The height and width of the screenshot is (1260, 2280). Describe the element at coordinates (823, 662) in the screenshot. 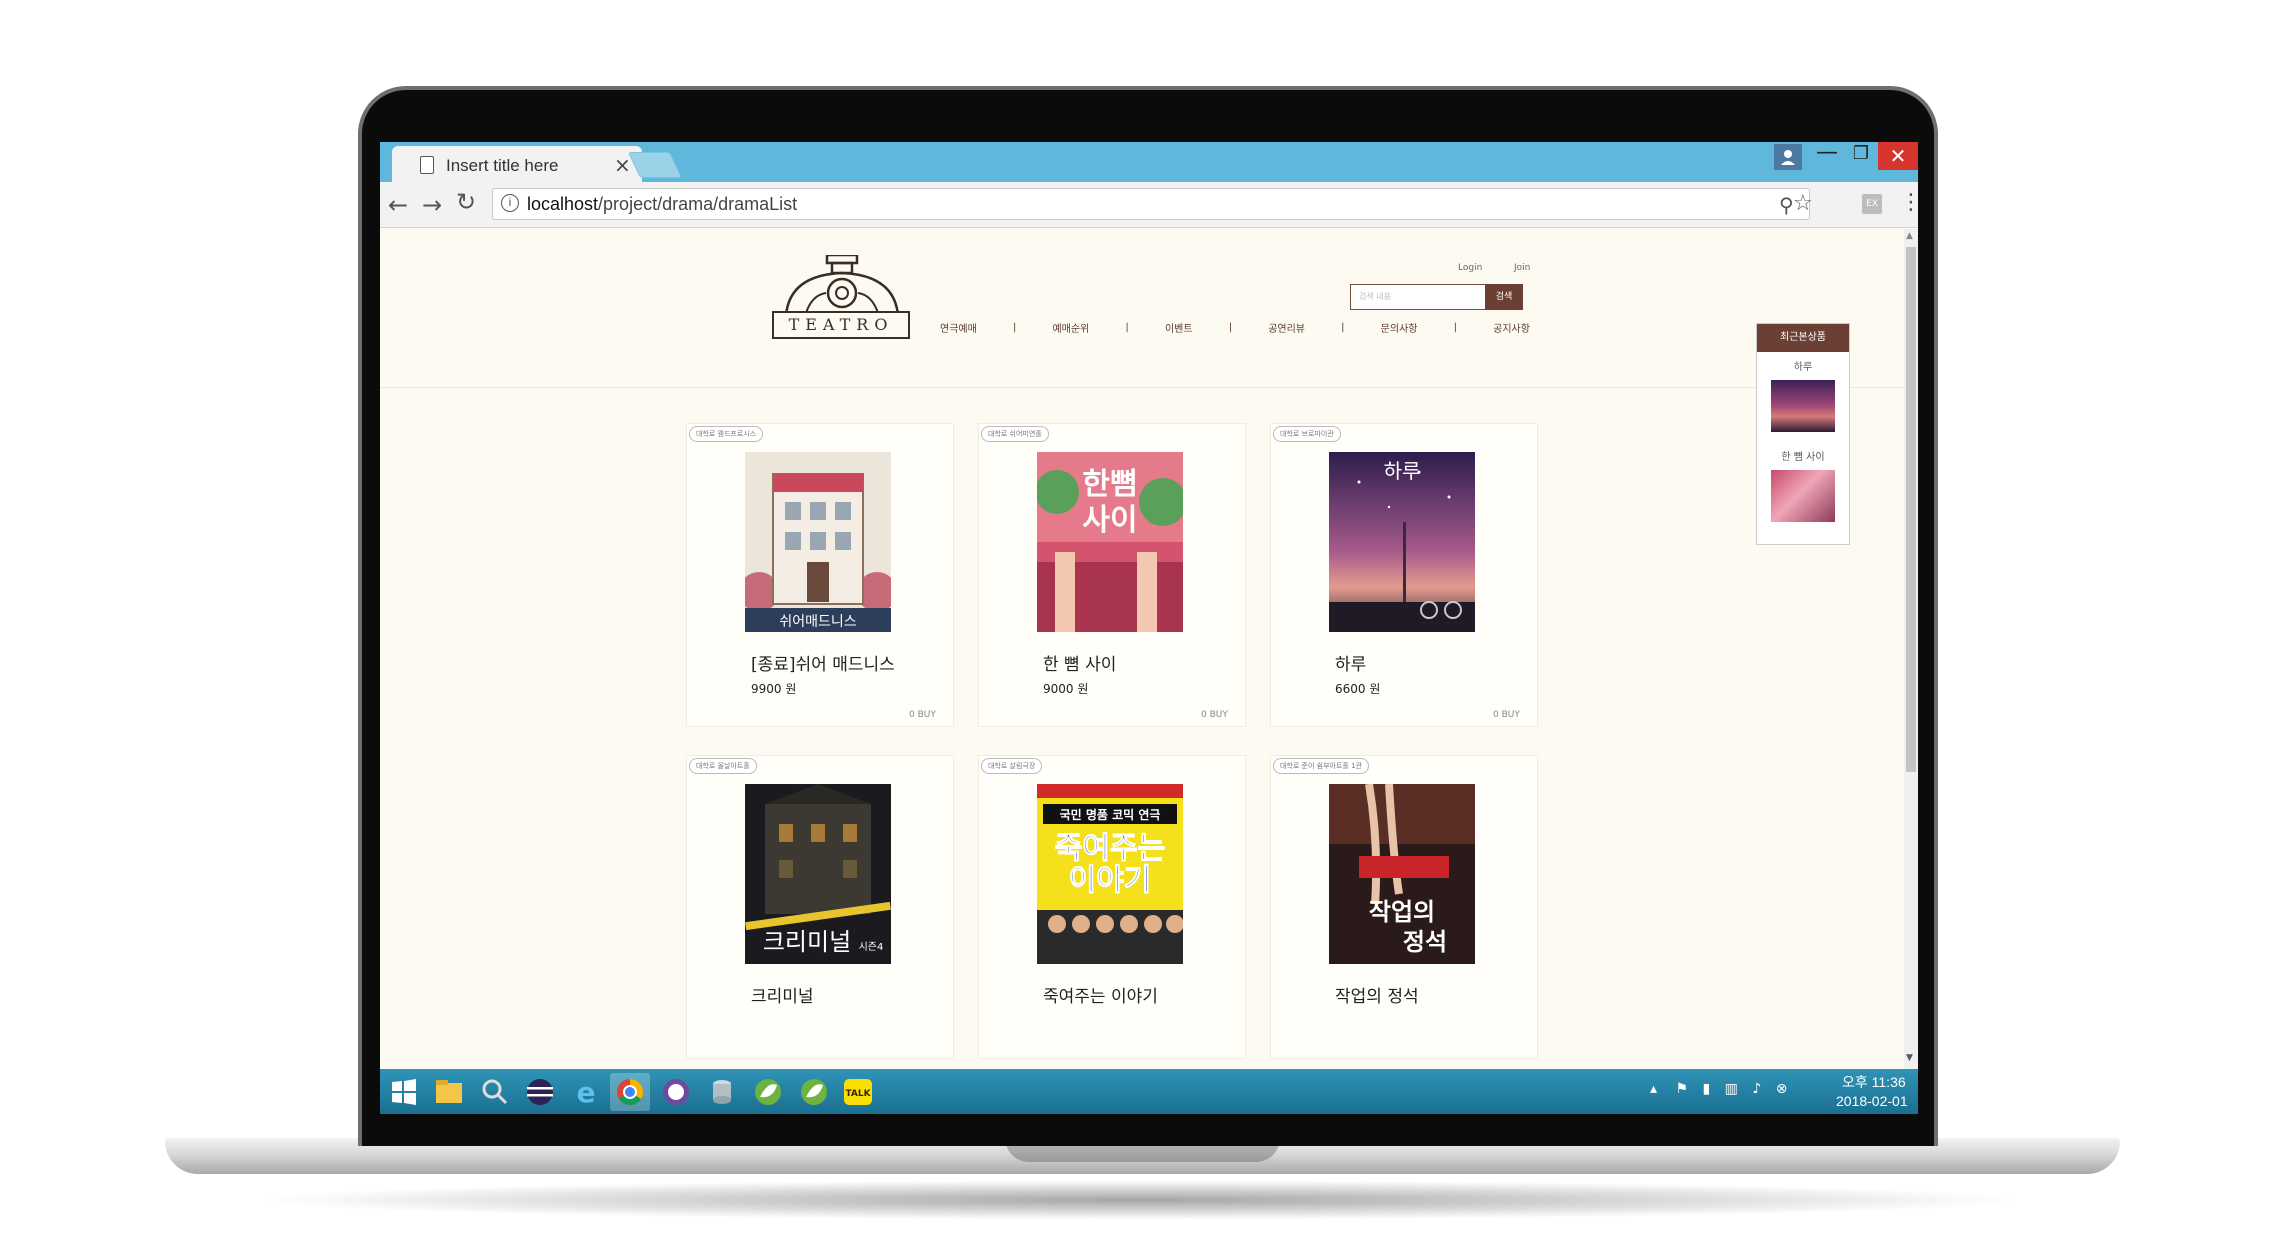

I see `product-title: [종료]쉬어 매드니스` at that location.